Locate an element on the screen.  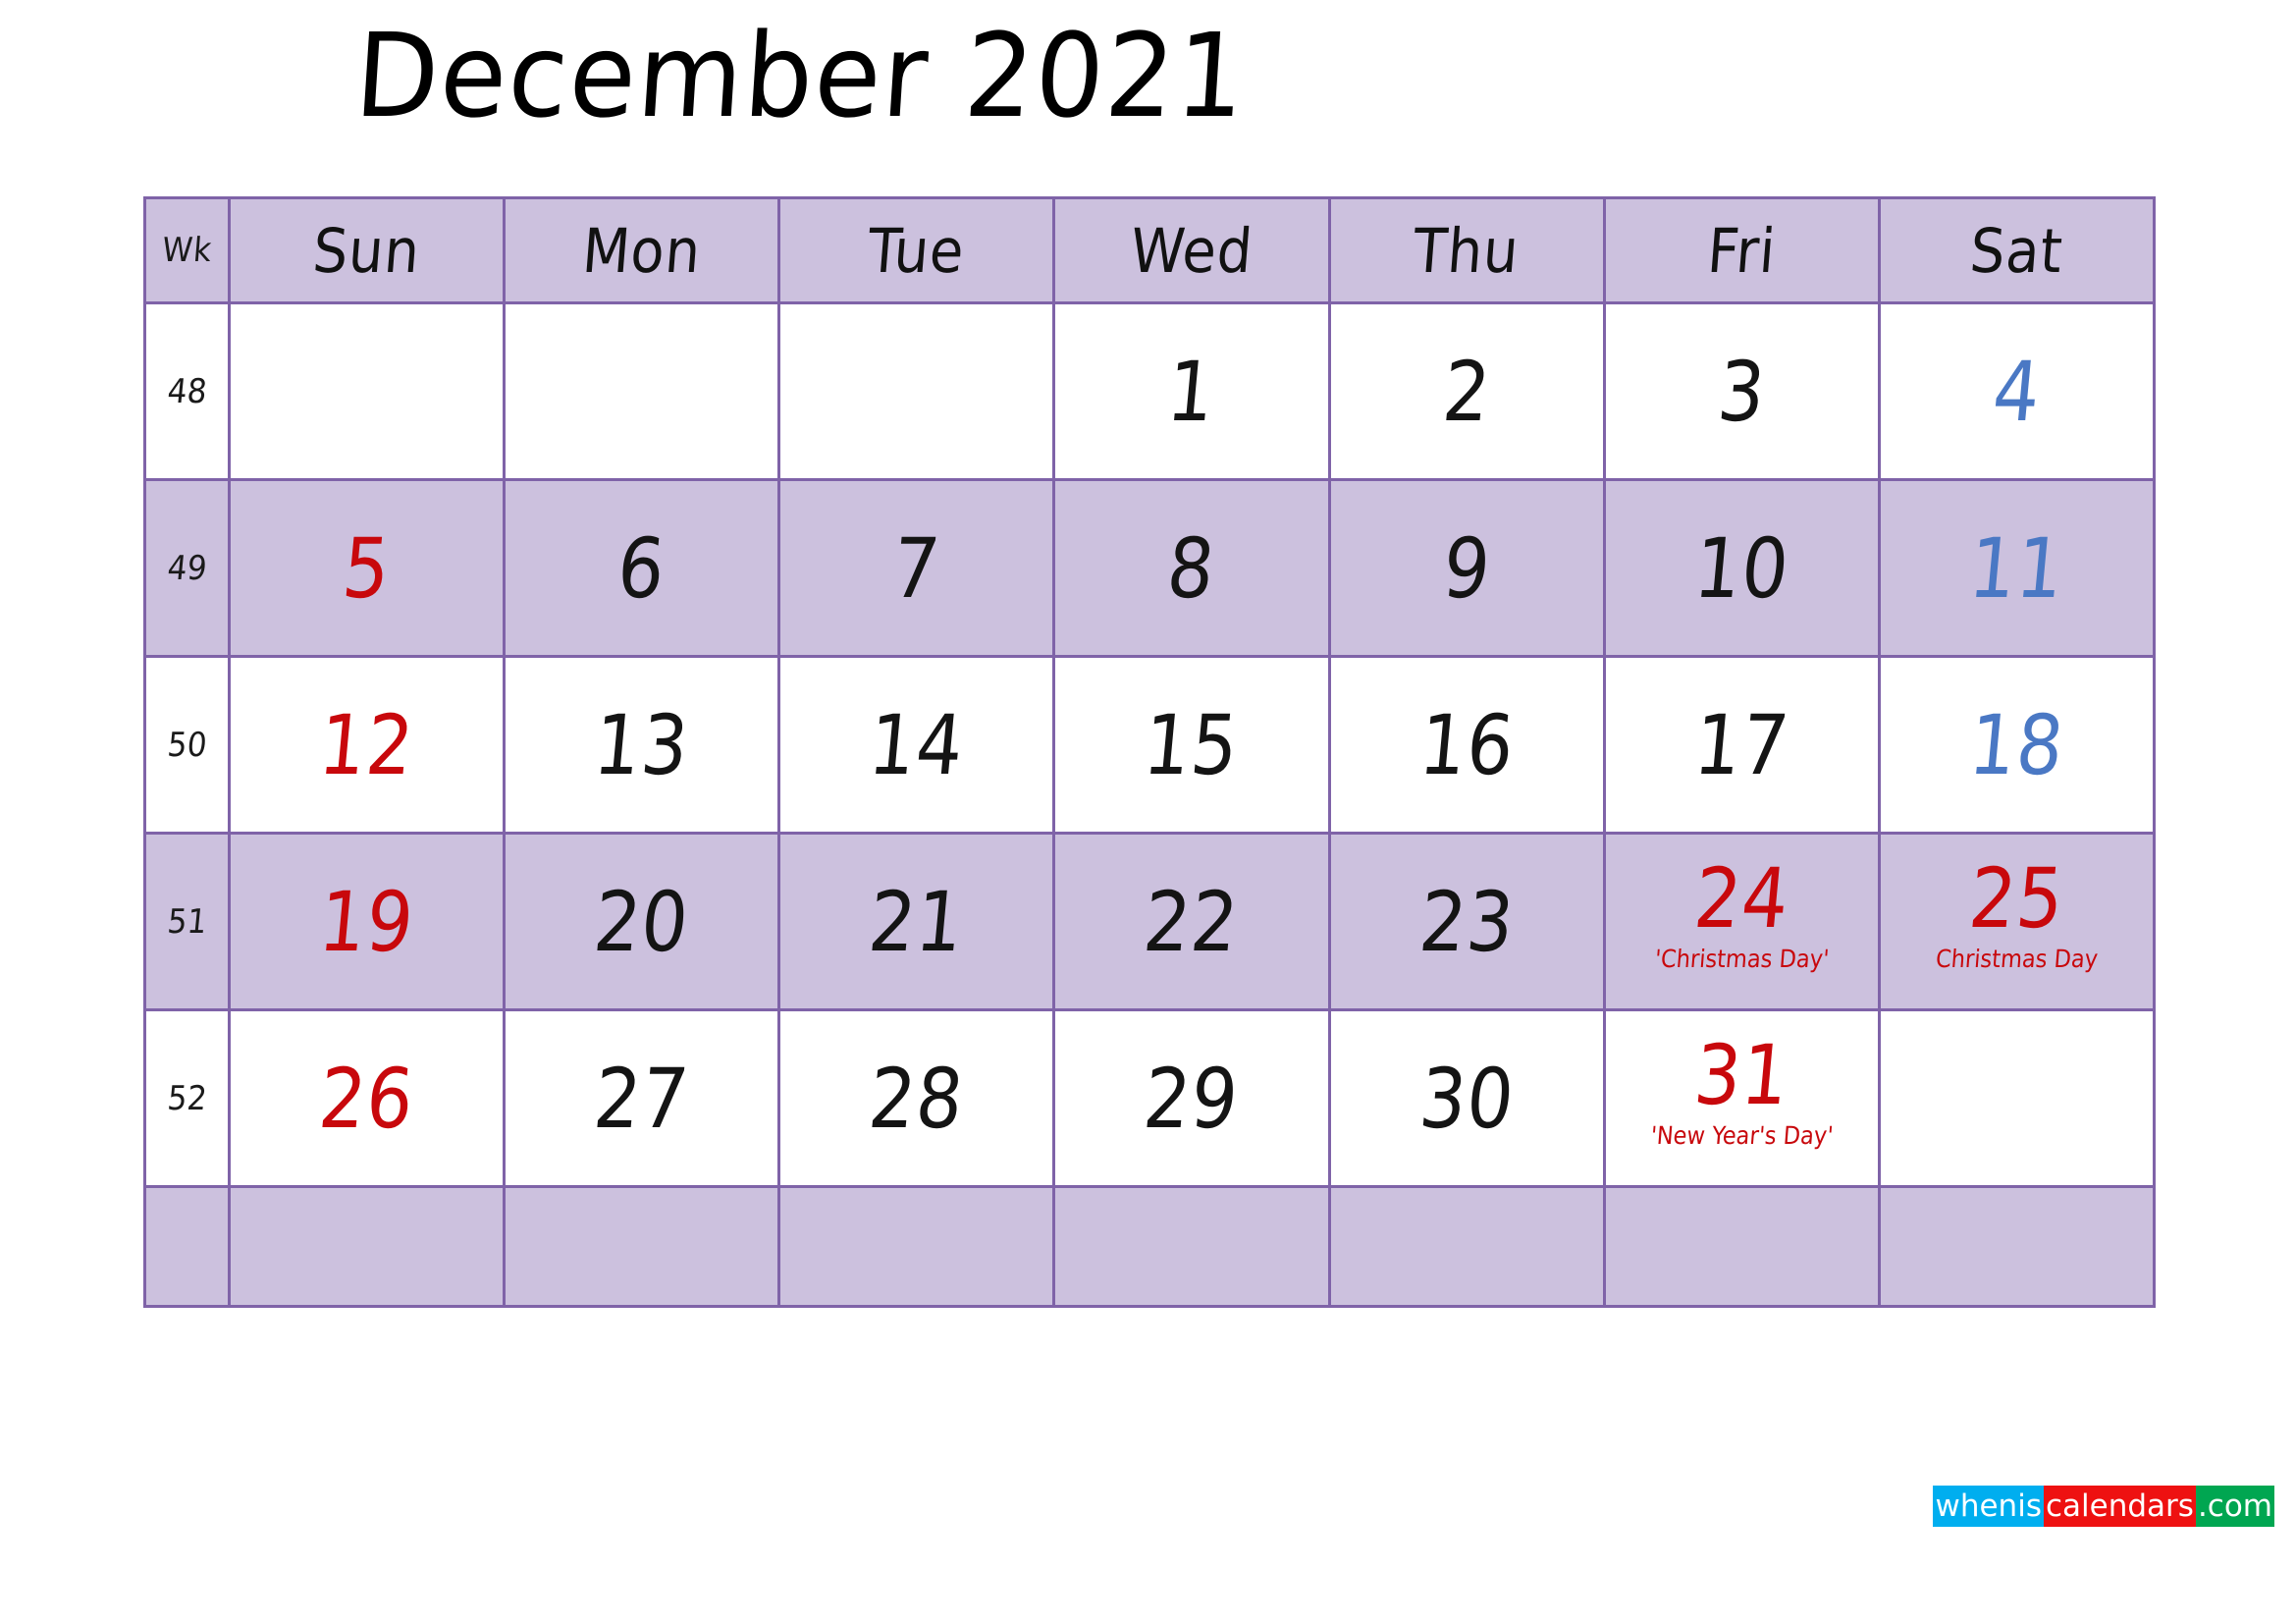
calendar-day-cell: 10 is located at coordinates (1741, 568).